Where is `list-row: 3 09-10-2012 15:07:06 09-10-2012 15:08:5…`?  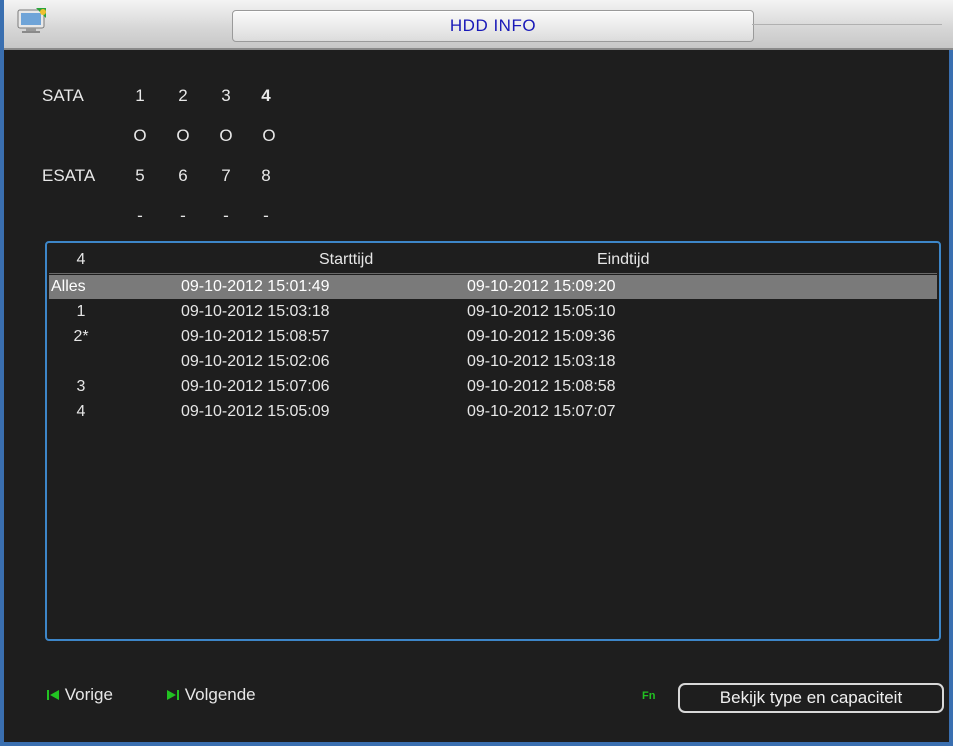 list-row: 3 09-10-2012 15:07:06 09-10-2012 15:08:5… is located at coordinates (493, 387).